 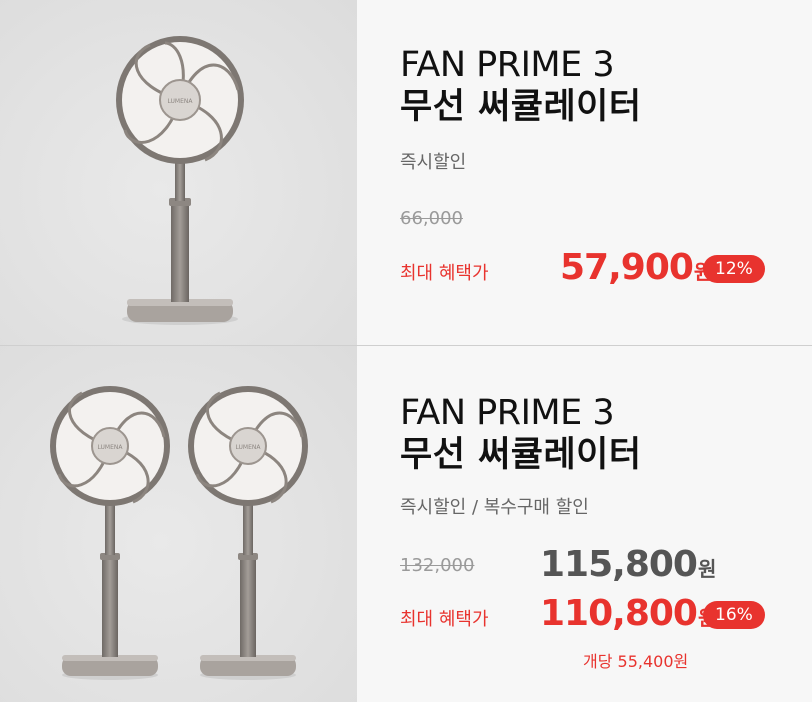 I want to click on sale-price: 115,800원, so click(x=628, y=567).